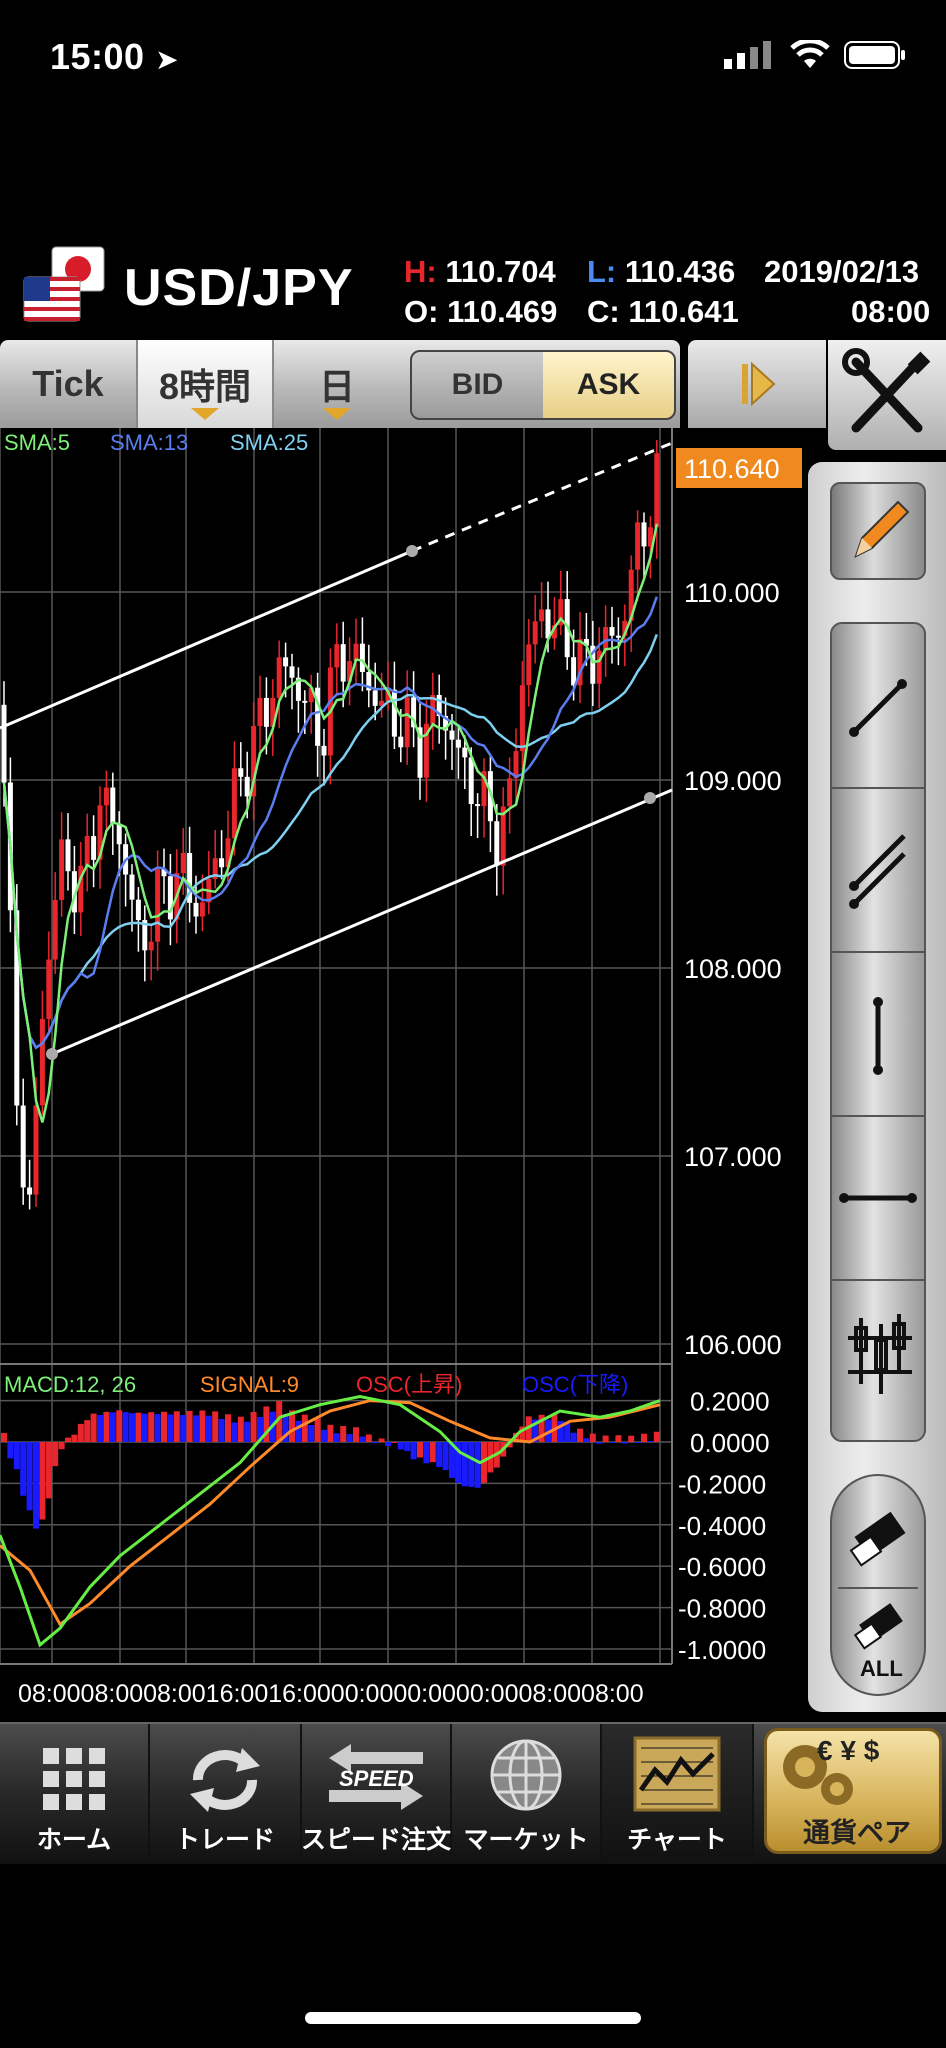 The height and width of the screenshot is (2048, 946). What do you see at coordinates (224, 1840) in the screenshot?
I see `nav-label: トレード` at bounding box center [224, 1840].